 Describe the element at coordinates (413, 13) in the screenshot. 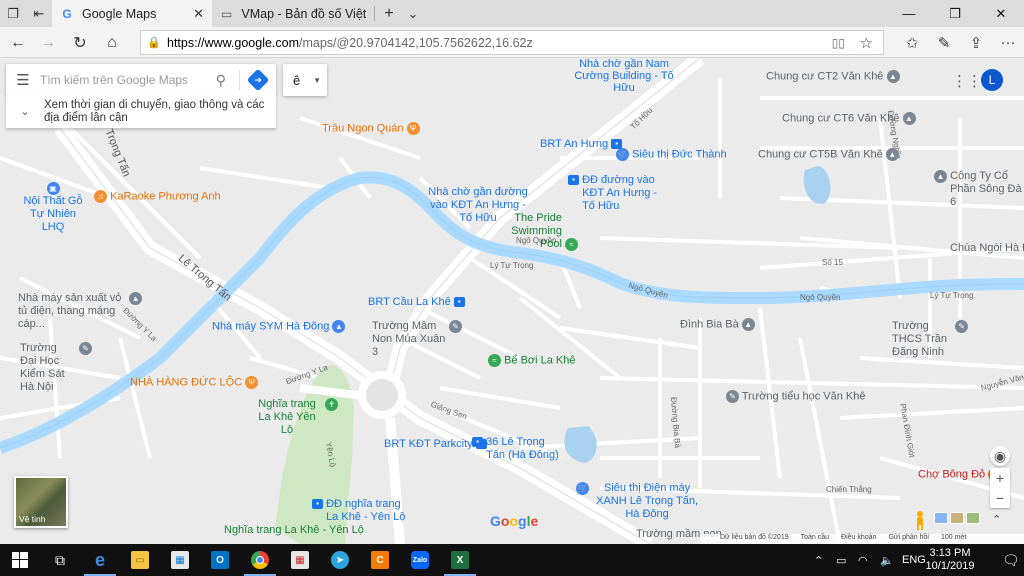

I see `tab-list-button: ⌄` at that location.